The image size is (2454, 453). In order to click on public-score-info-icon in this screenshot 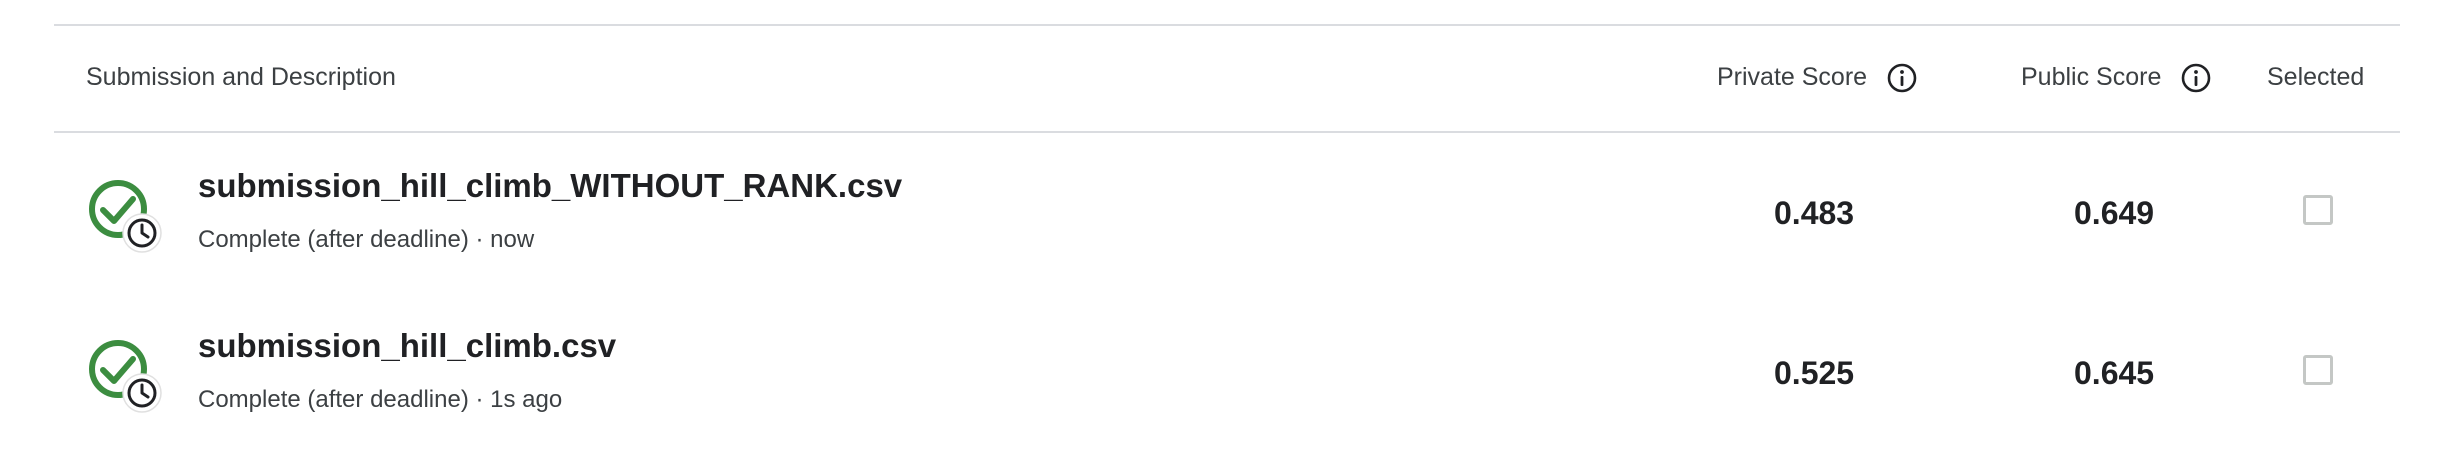, I will do `click(2196, 78)`.